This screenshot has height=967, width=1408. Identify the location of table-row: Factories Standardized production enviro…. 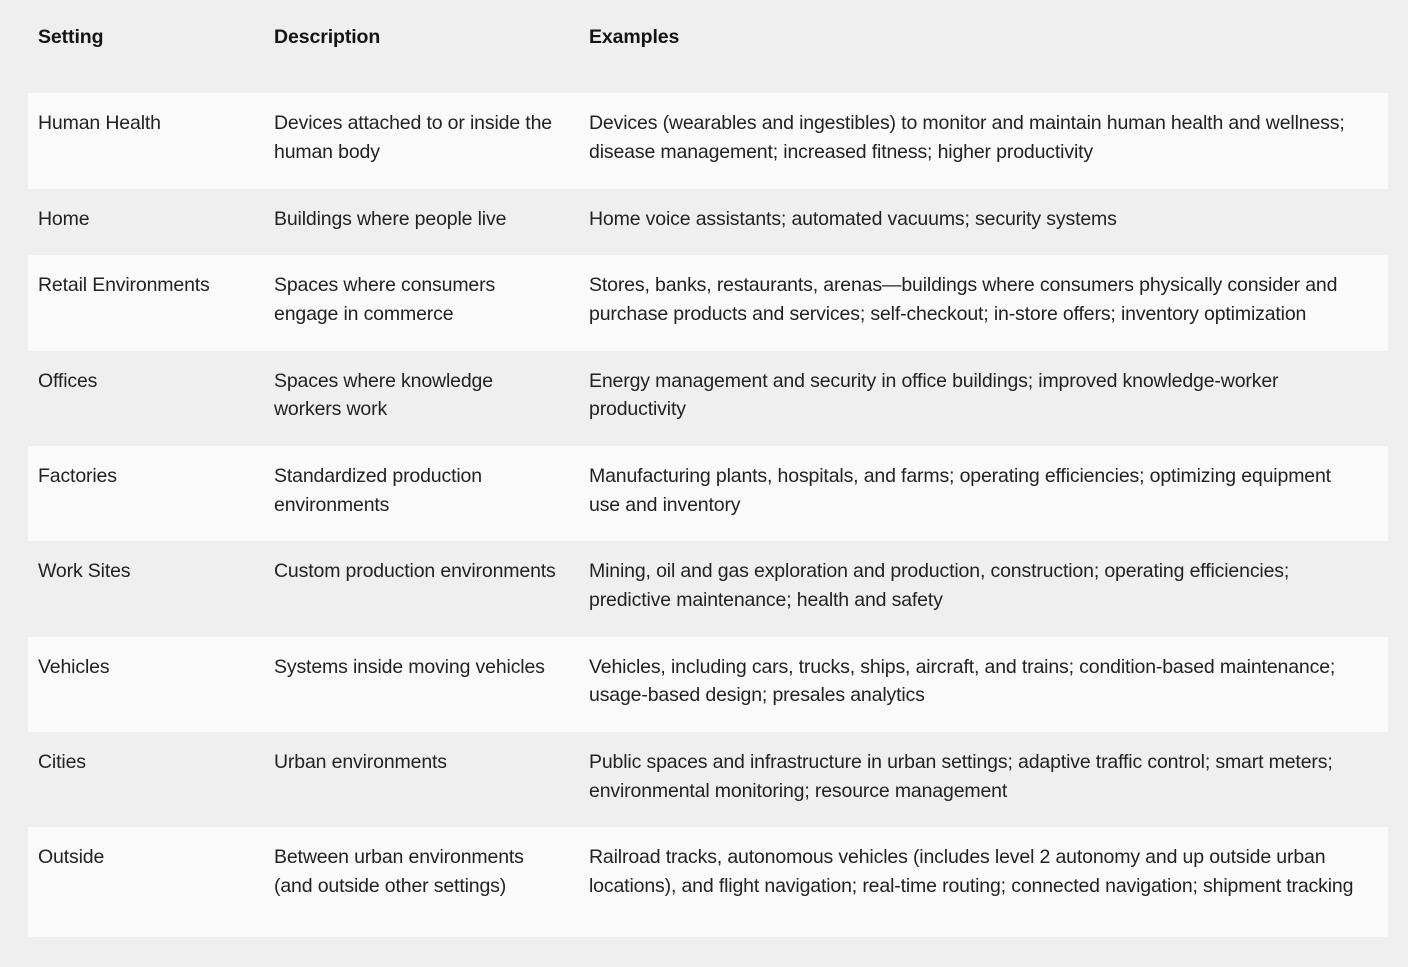
(708, 493).